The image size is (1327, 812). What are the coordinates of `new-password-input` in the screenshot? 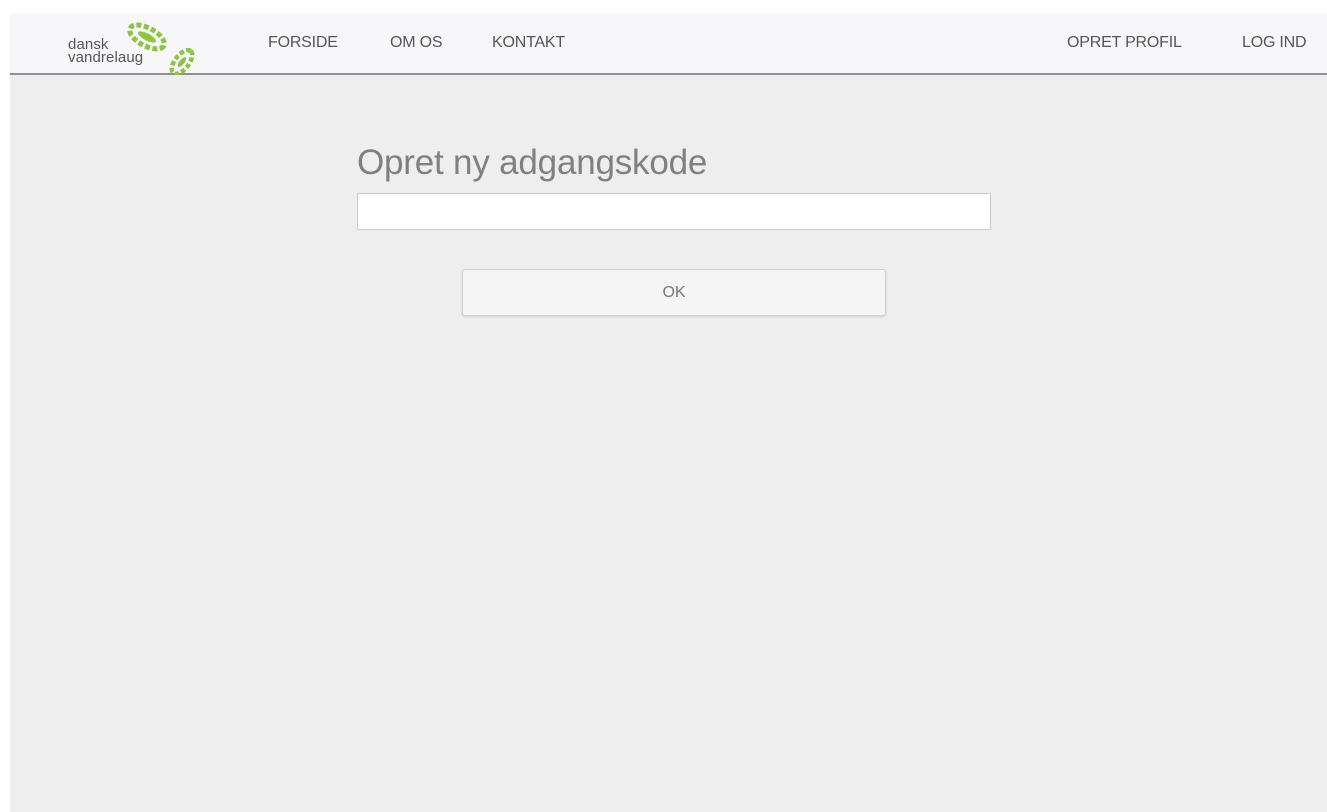 It's located at (674, 211).